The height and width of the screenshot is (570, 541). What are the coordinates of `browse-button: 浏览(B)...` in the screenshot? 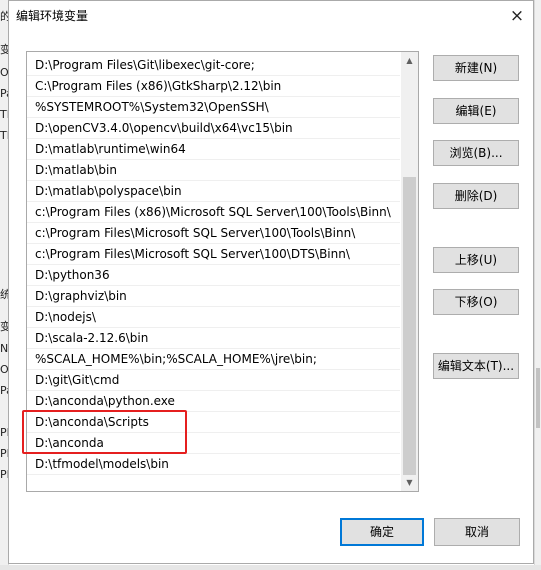 It's located at (476, 153).